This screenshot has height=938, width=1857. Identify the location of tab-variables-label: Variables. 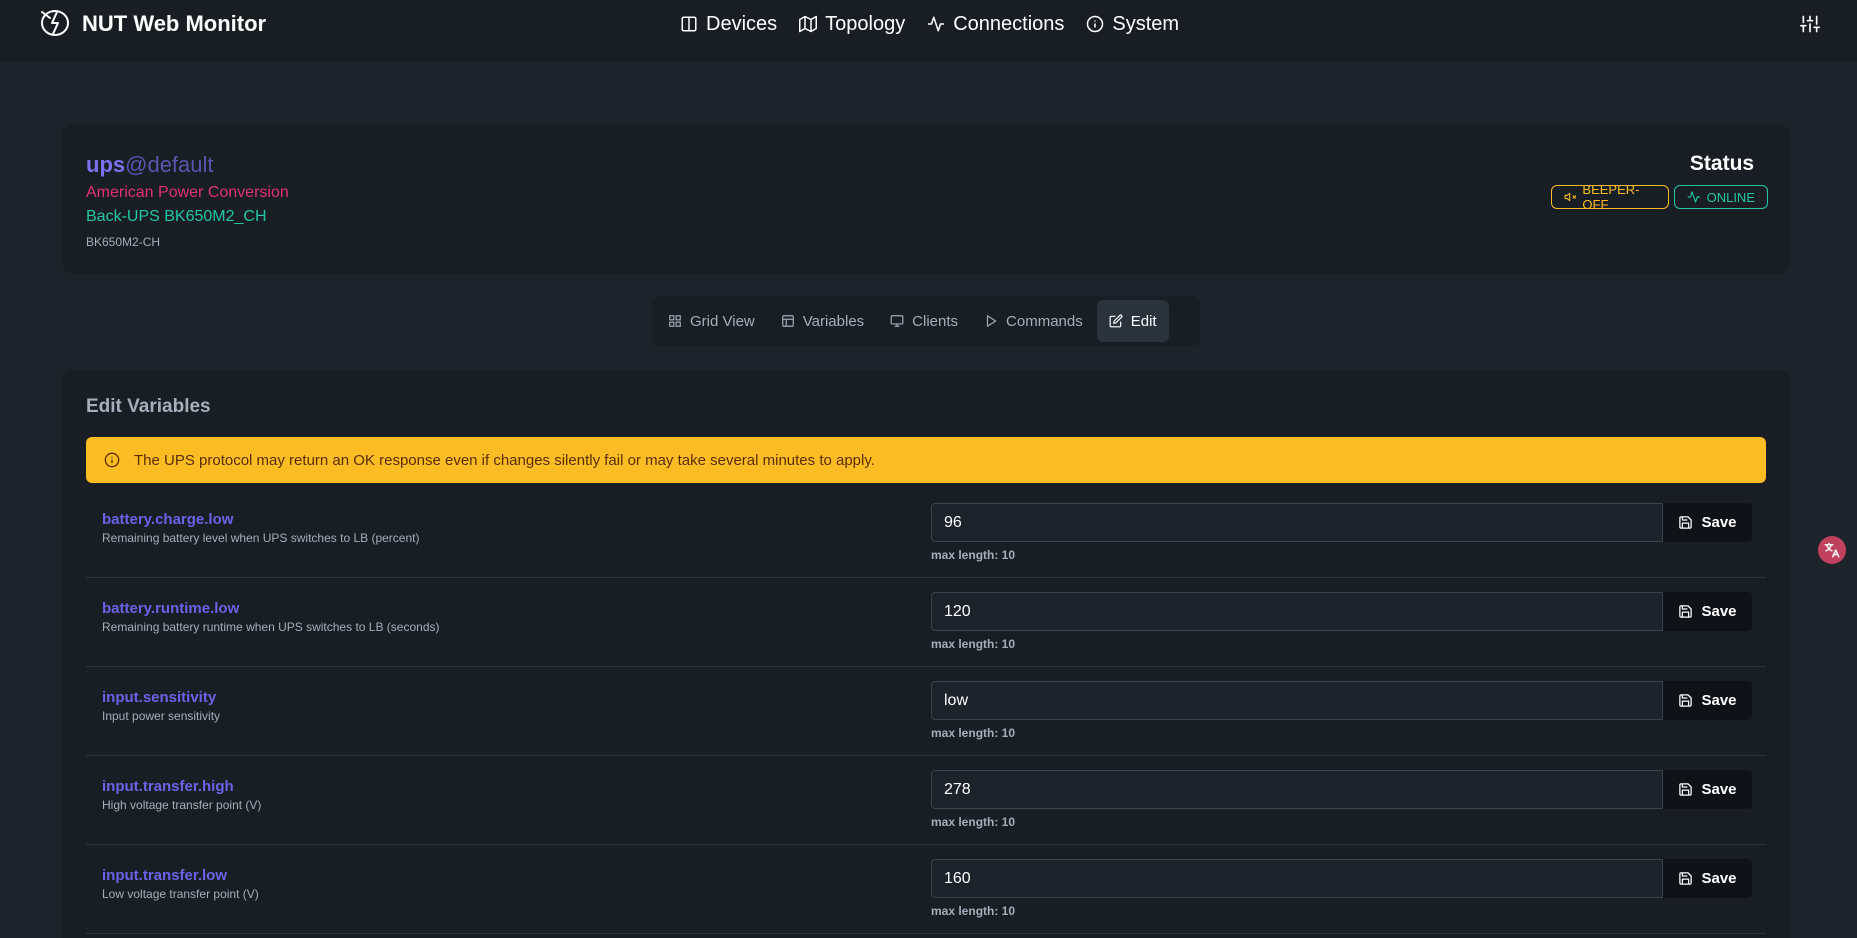
(833, 321).